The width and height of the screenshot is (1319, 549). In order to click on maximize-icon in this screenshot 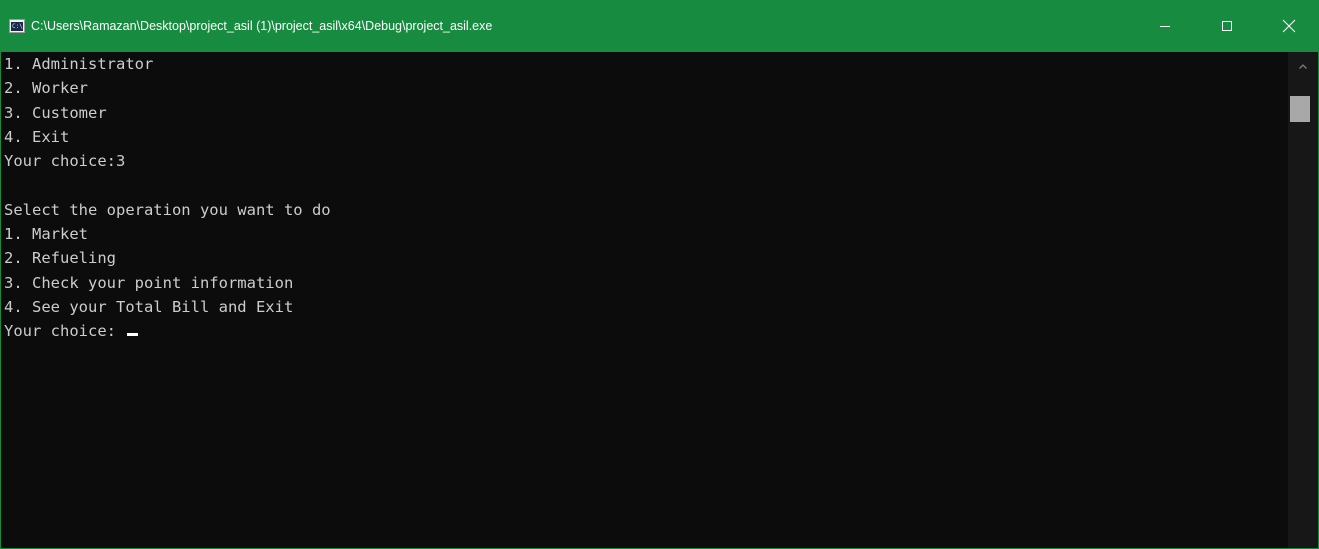, I will do `click(1227, 26)`.